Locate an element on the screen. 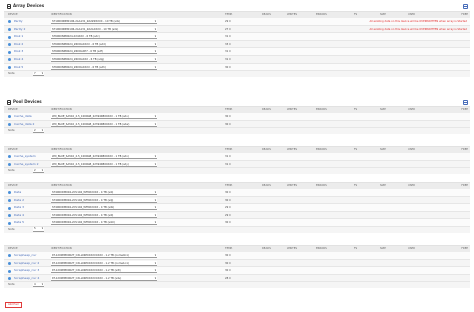  device-link: Data 2 is located at coordinates (19, 200).